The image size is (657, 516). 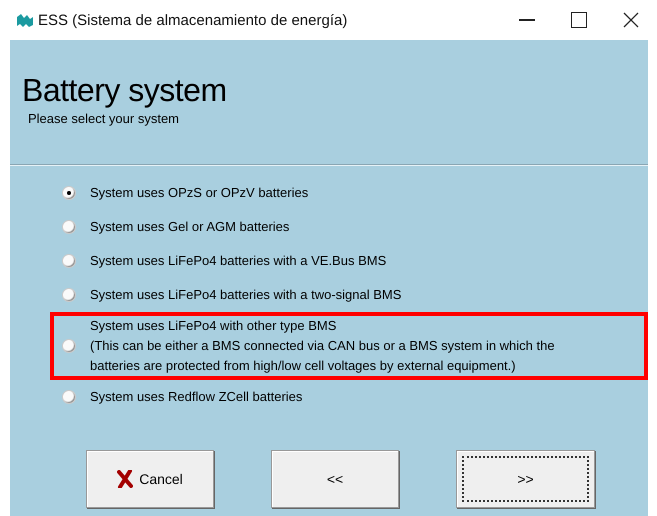 What do you see at coordinates (150, 479) in the screenshot?
I see `cancel-button: Cancel` at bounding box center [150, 479].